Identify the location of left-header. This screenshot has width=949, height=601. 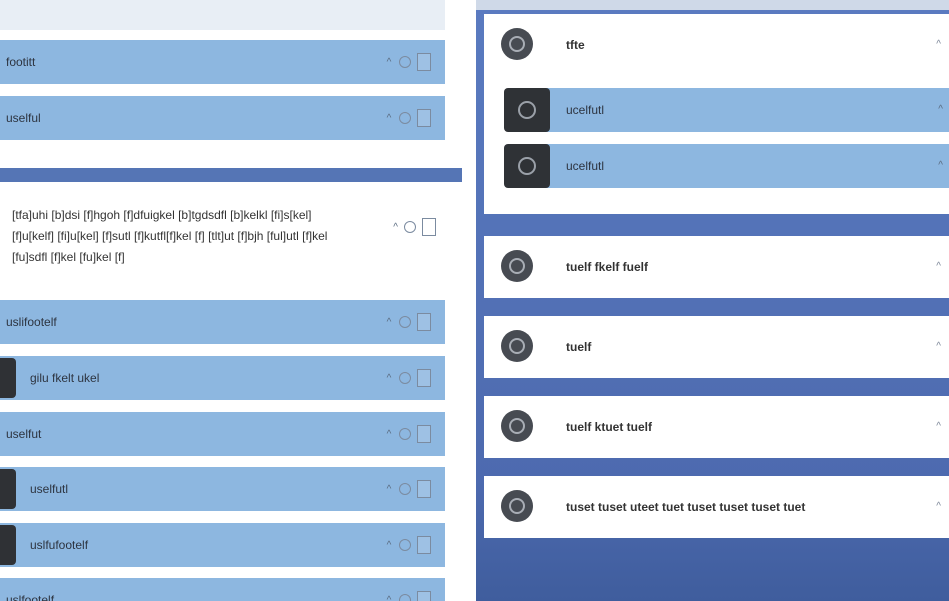
(222, 15).